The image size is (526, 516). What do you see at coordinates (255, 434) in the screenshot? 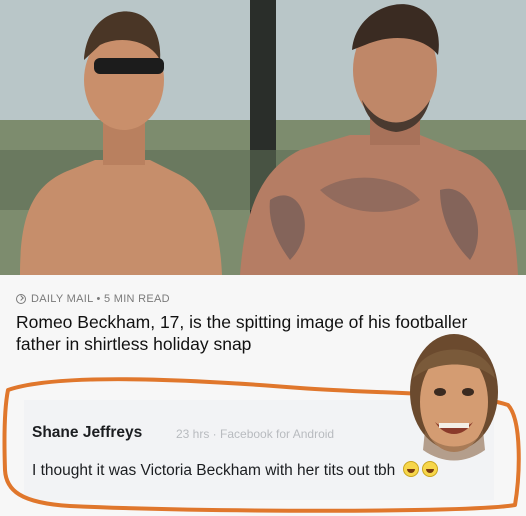
I see `comment-meta: 23 hrs · Facebook for Android` at bounding box center [255, 434].